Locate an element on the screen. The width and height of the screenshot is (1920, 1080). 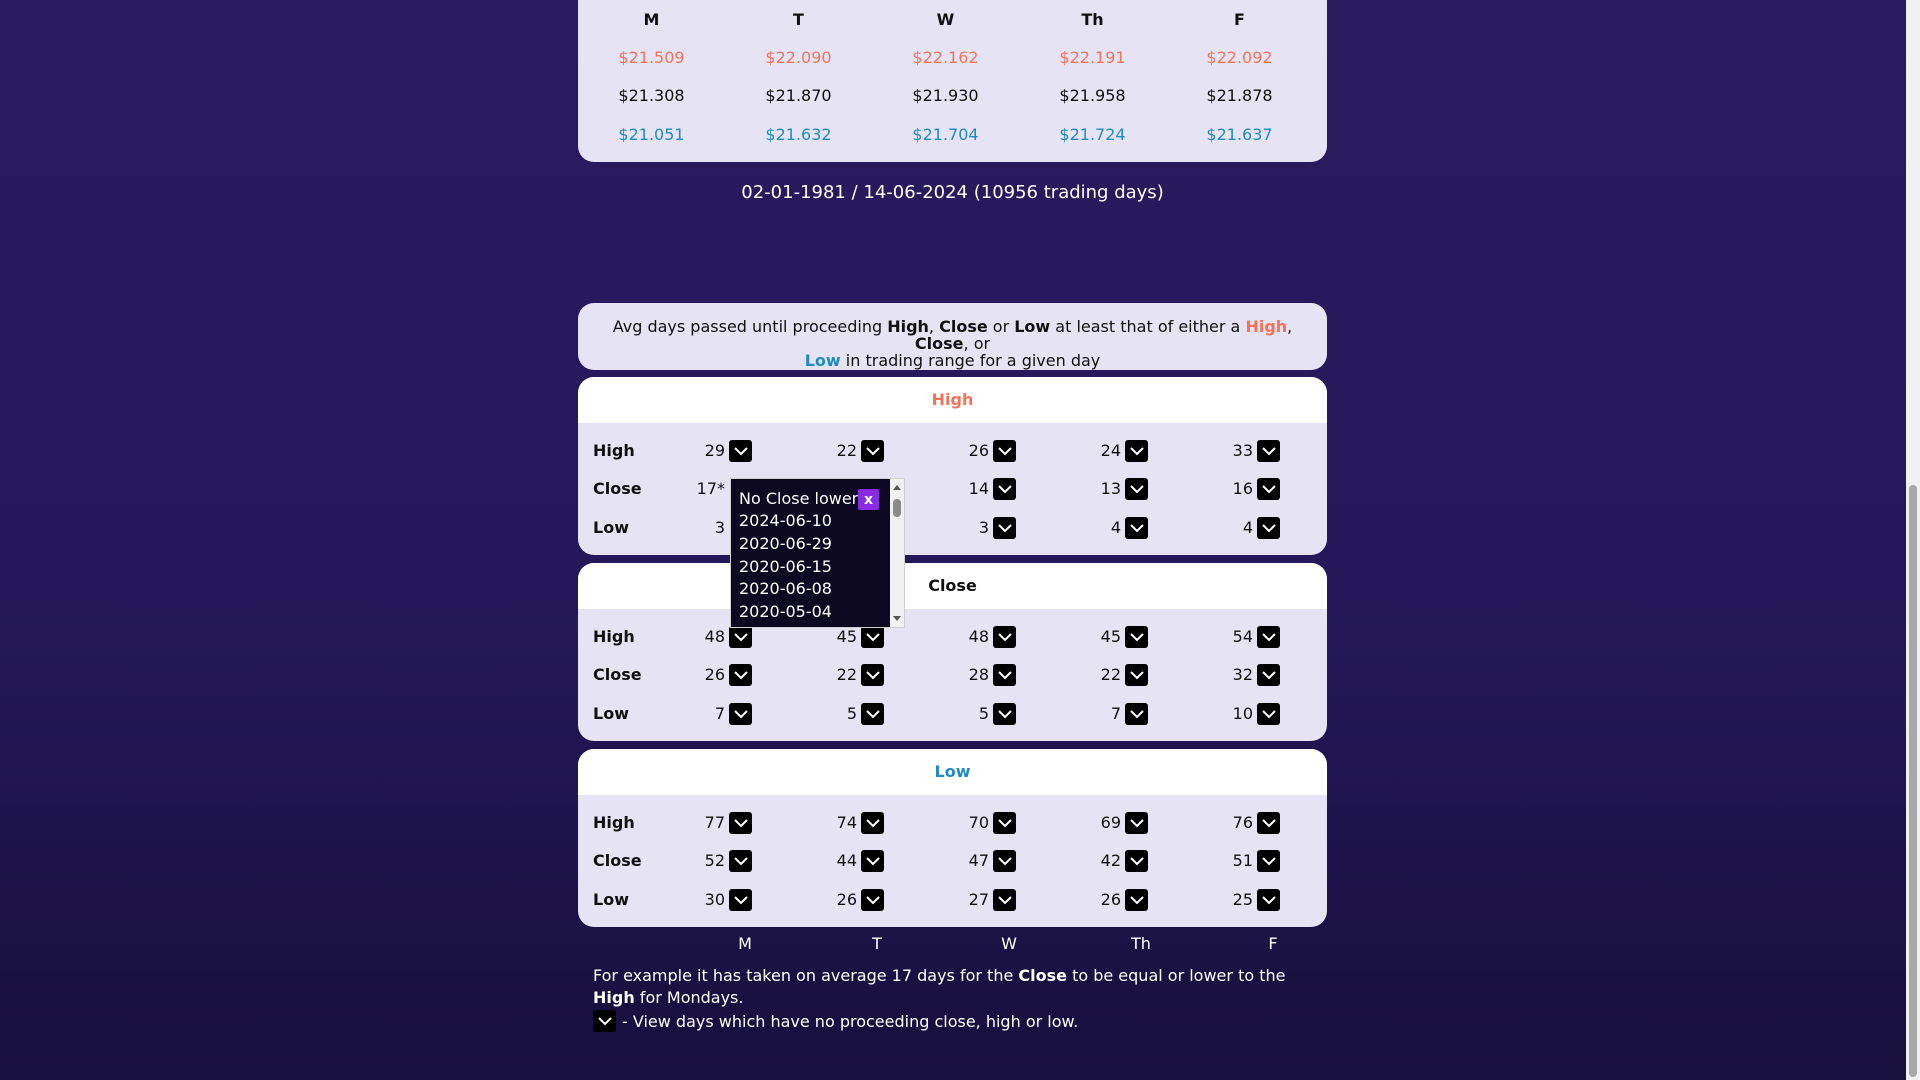
popup-scrollbar is located at coordinates (897, 553).